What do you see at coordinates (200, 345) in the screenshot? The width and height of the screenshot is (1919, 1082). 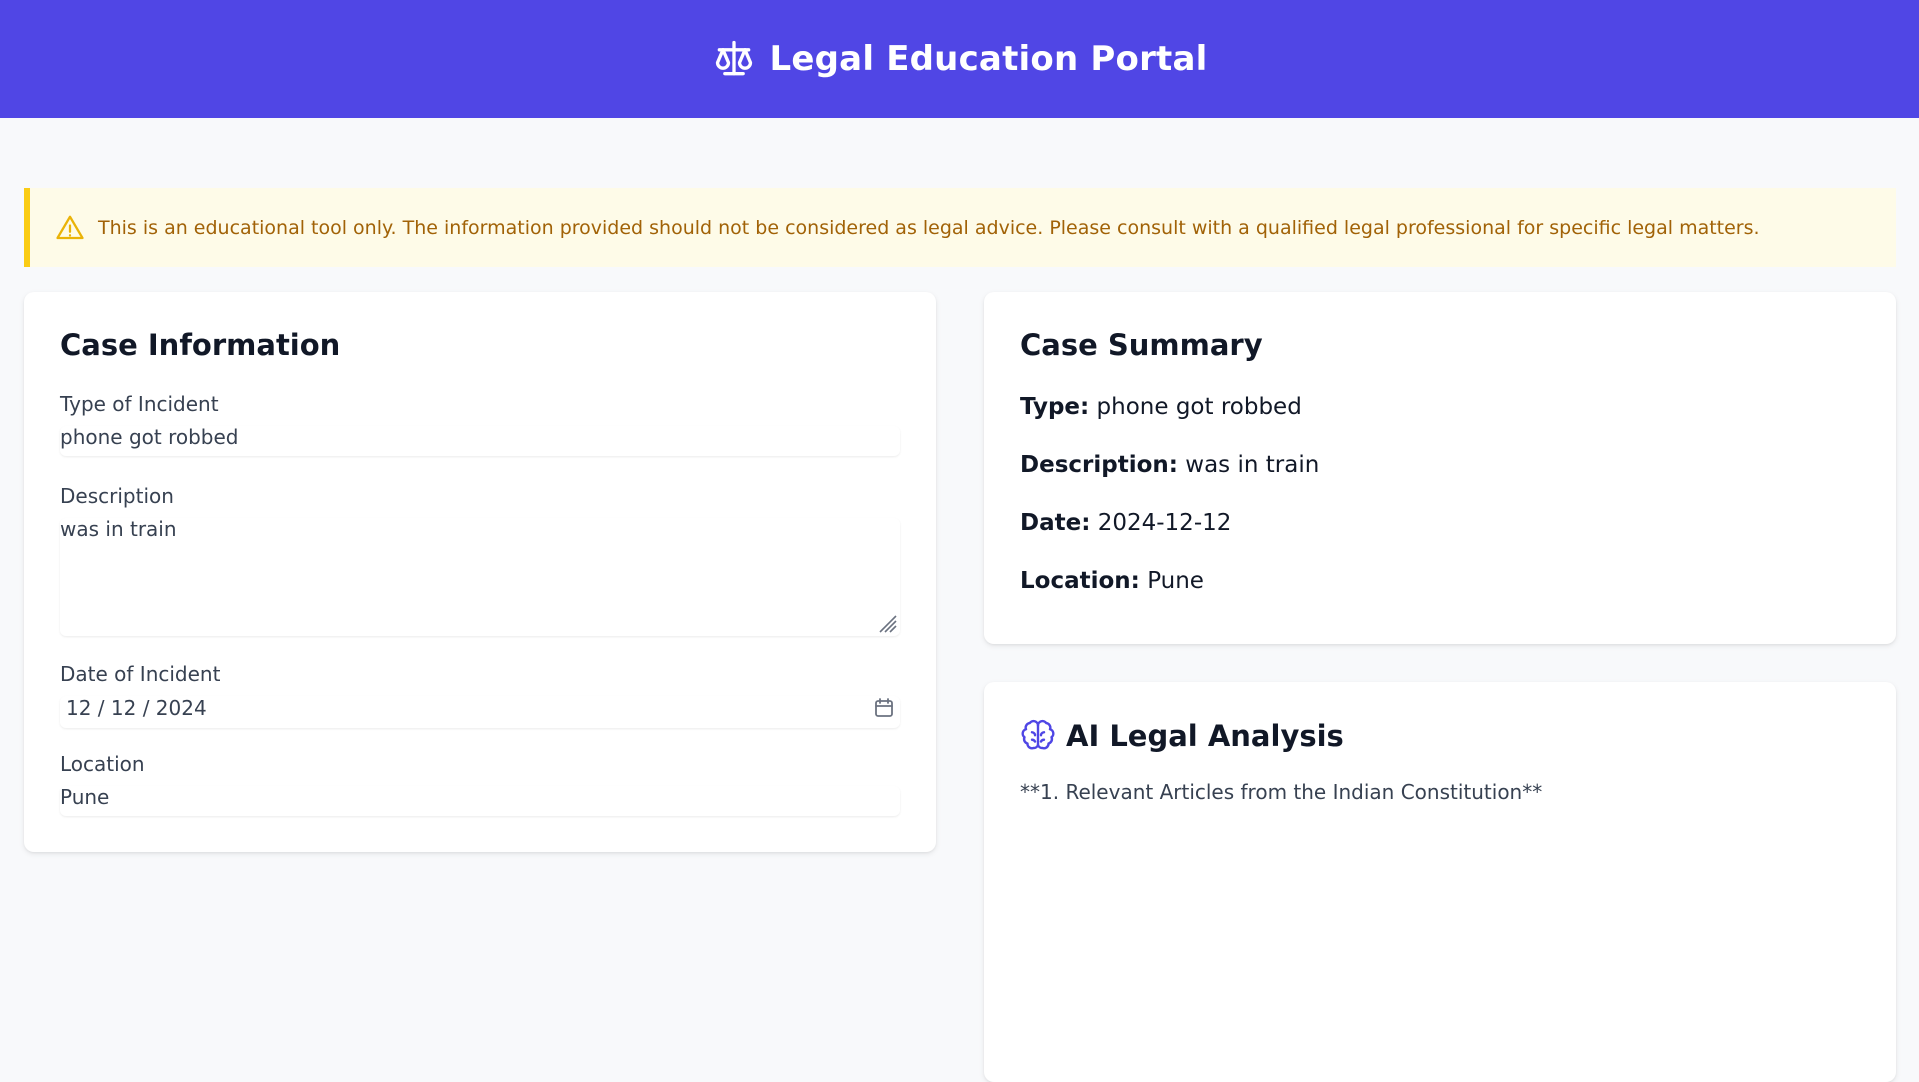 I see `case-information-title: Case Information` at bounding box center [200, 345].